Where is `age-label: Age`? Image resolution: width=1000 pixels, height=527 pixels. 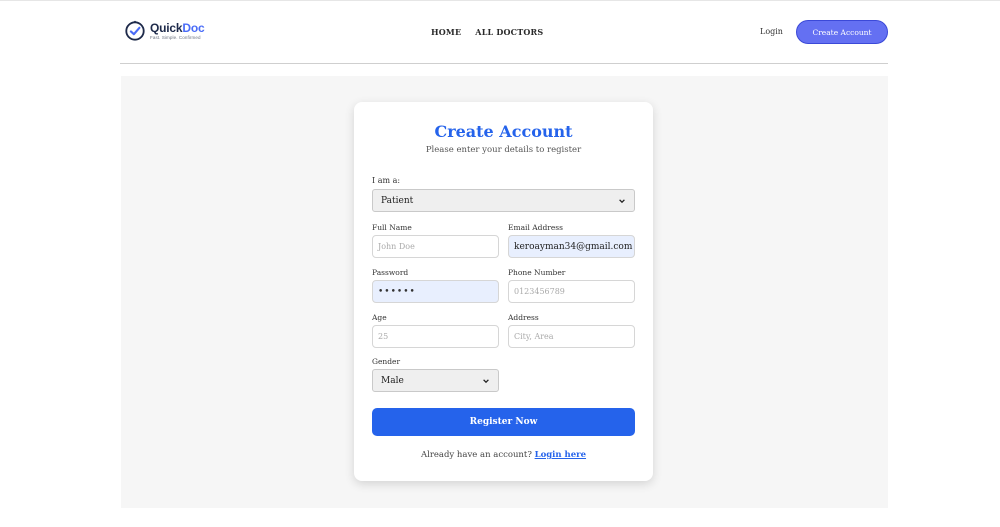 age-label: Age is located at coordinates (379, 317).